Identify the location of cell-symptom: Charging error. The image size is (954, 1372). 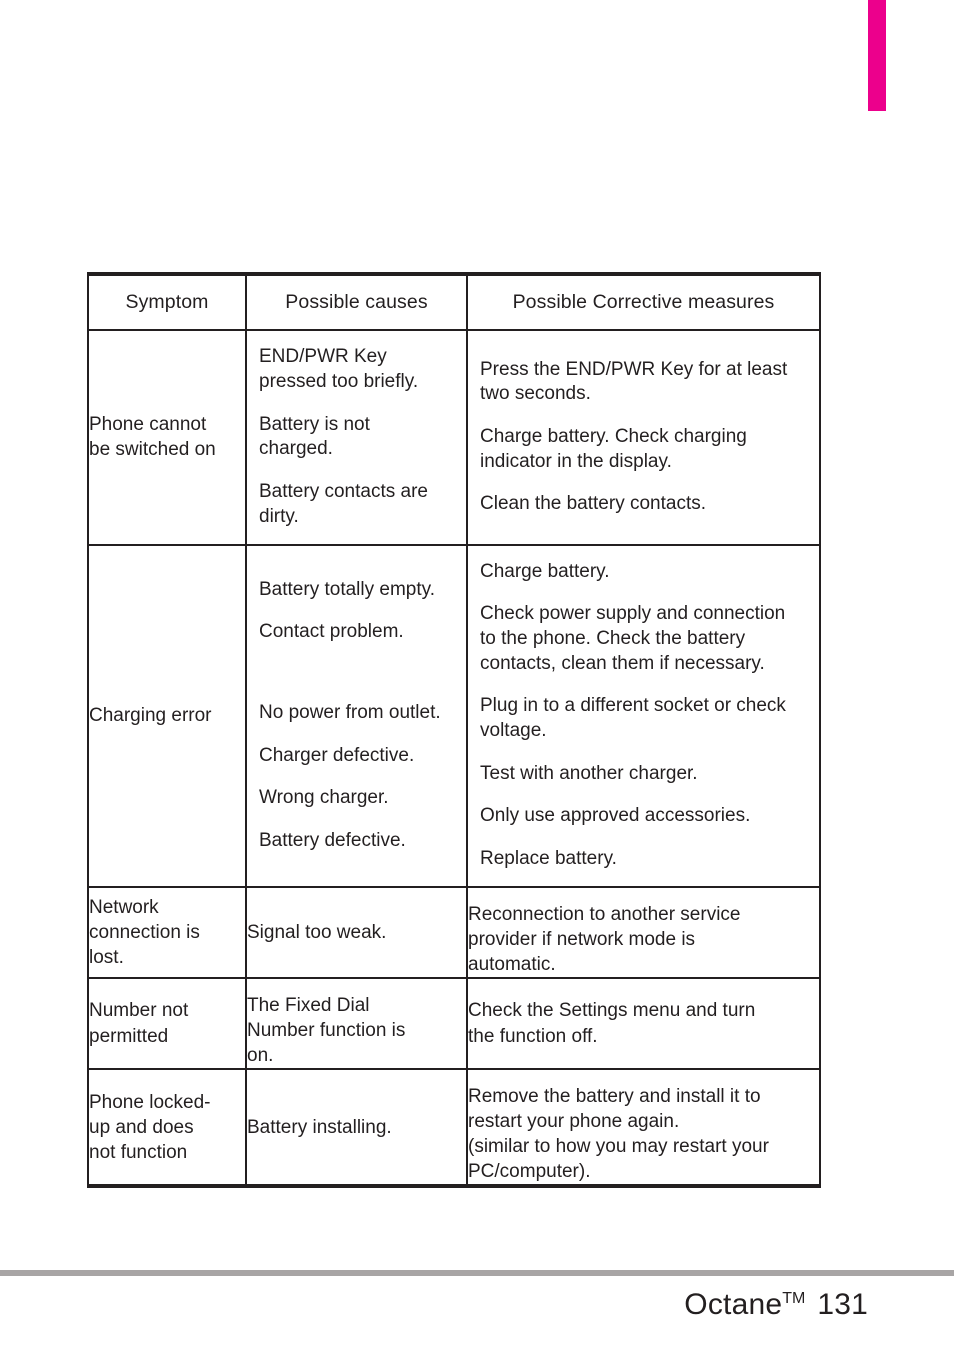
(167, 716).